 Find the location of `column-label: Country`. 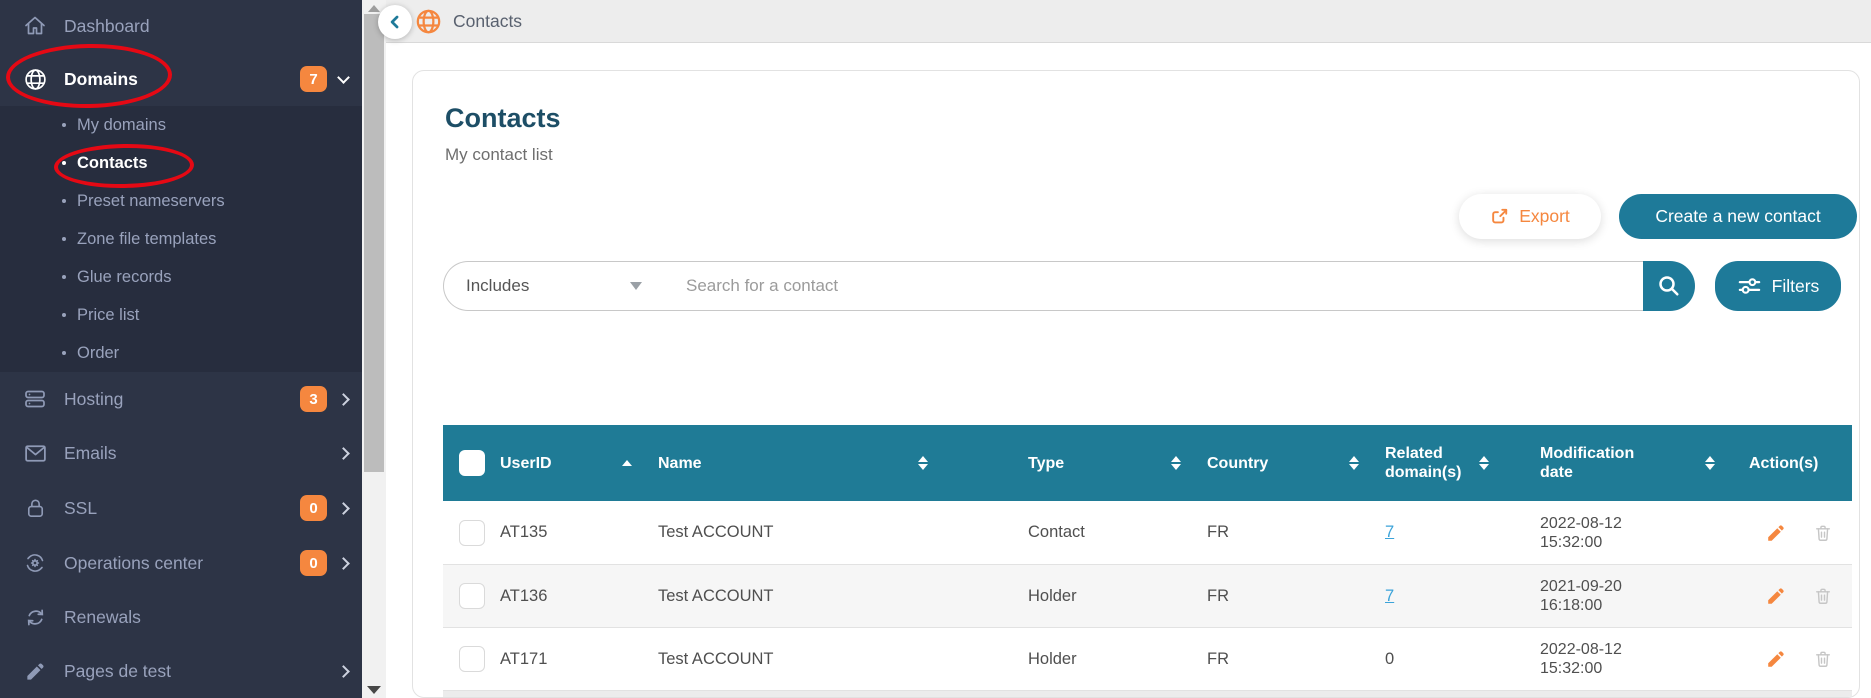

column-label: Country is located at coordinates (1238, 463).